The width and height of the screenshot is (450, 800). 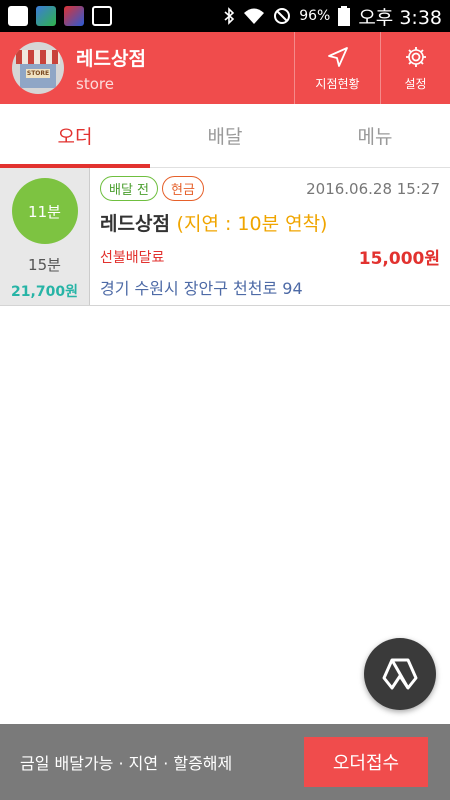 I want to click on settings-button: 설정, so click(x=415, y=68).